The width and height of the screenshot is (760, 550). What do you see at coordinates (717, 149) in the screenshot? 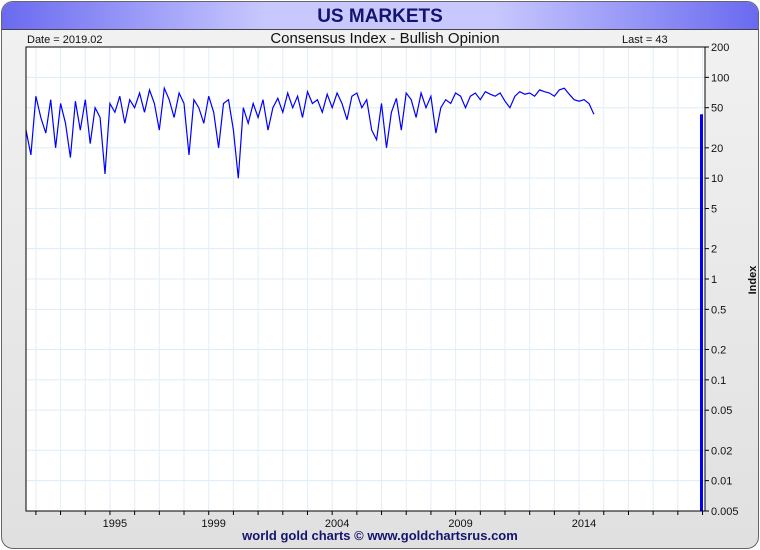
I see `y-tick-label: 20` at bounding box center [717, 149].